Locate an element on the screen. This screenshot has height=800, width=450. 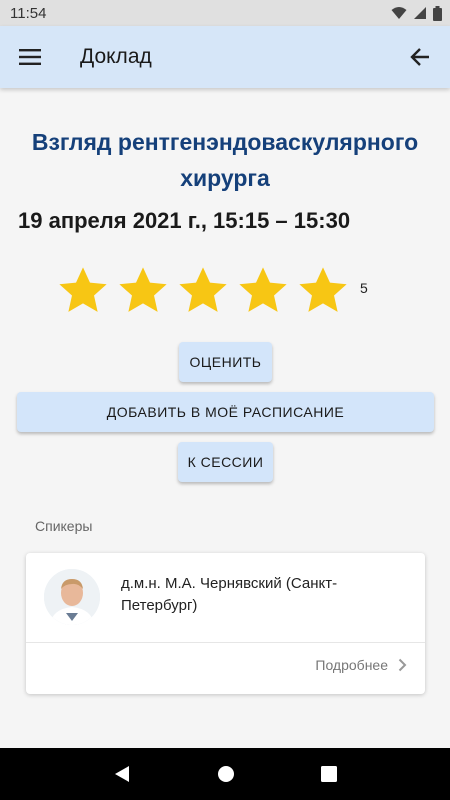
chevron-right-icon is located at coordinates (402, 665).